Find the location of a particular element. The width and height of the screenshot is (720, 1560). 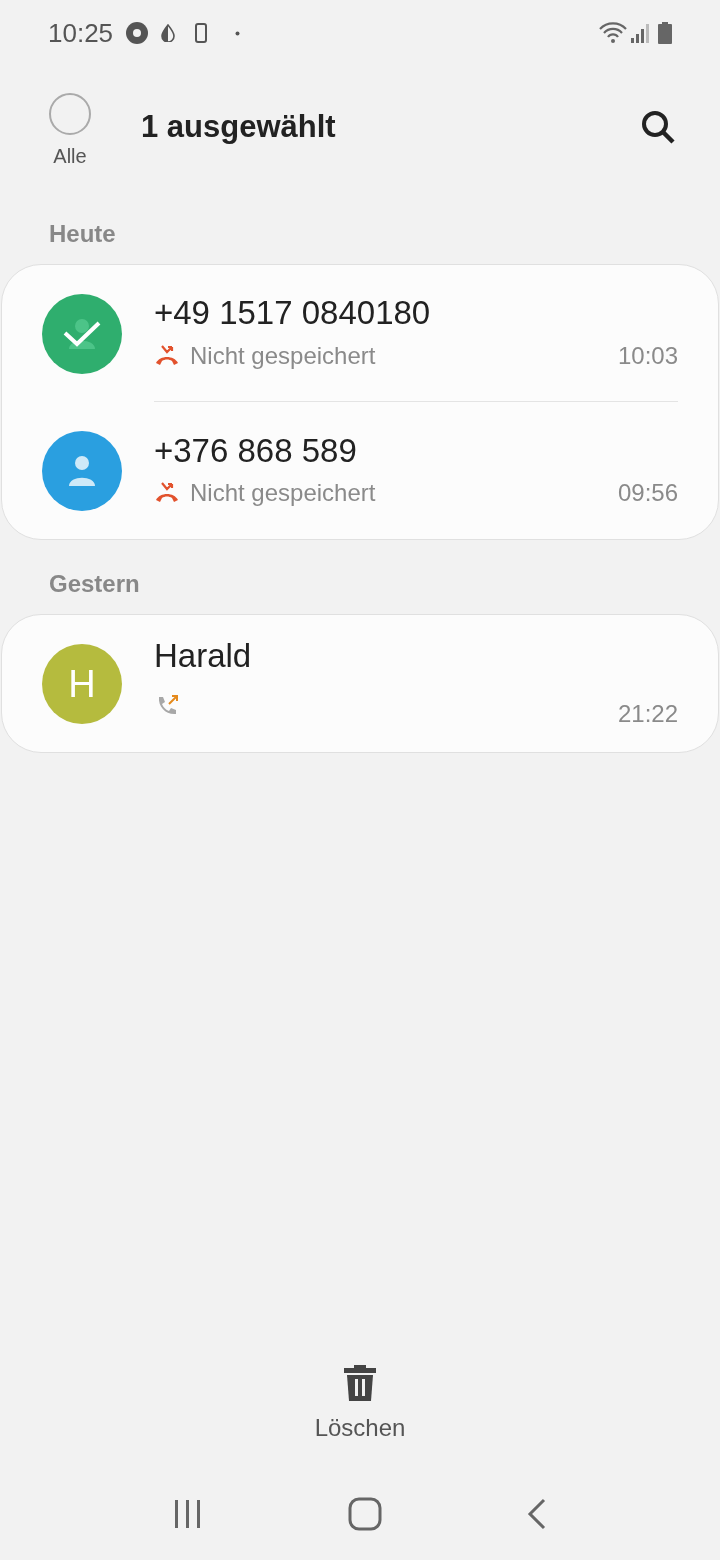

contact-name: +49 1517 0840180 is located at coordinates (293, 313).